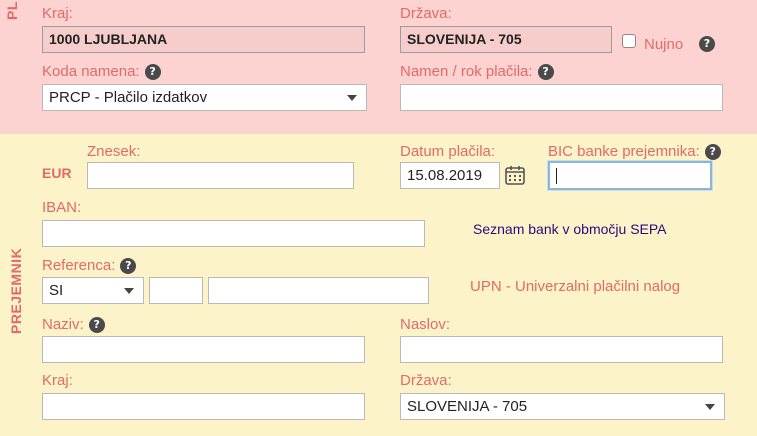  I want to click on recipient-country-selected: SLOVENIJA - 705, so click(467, 406).